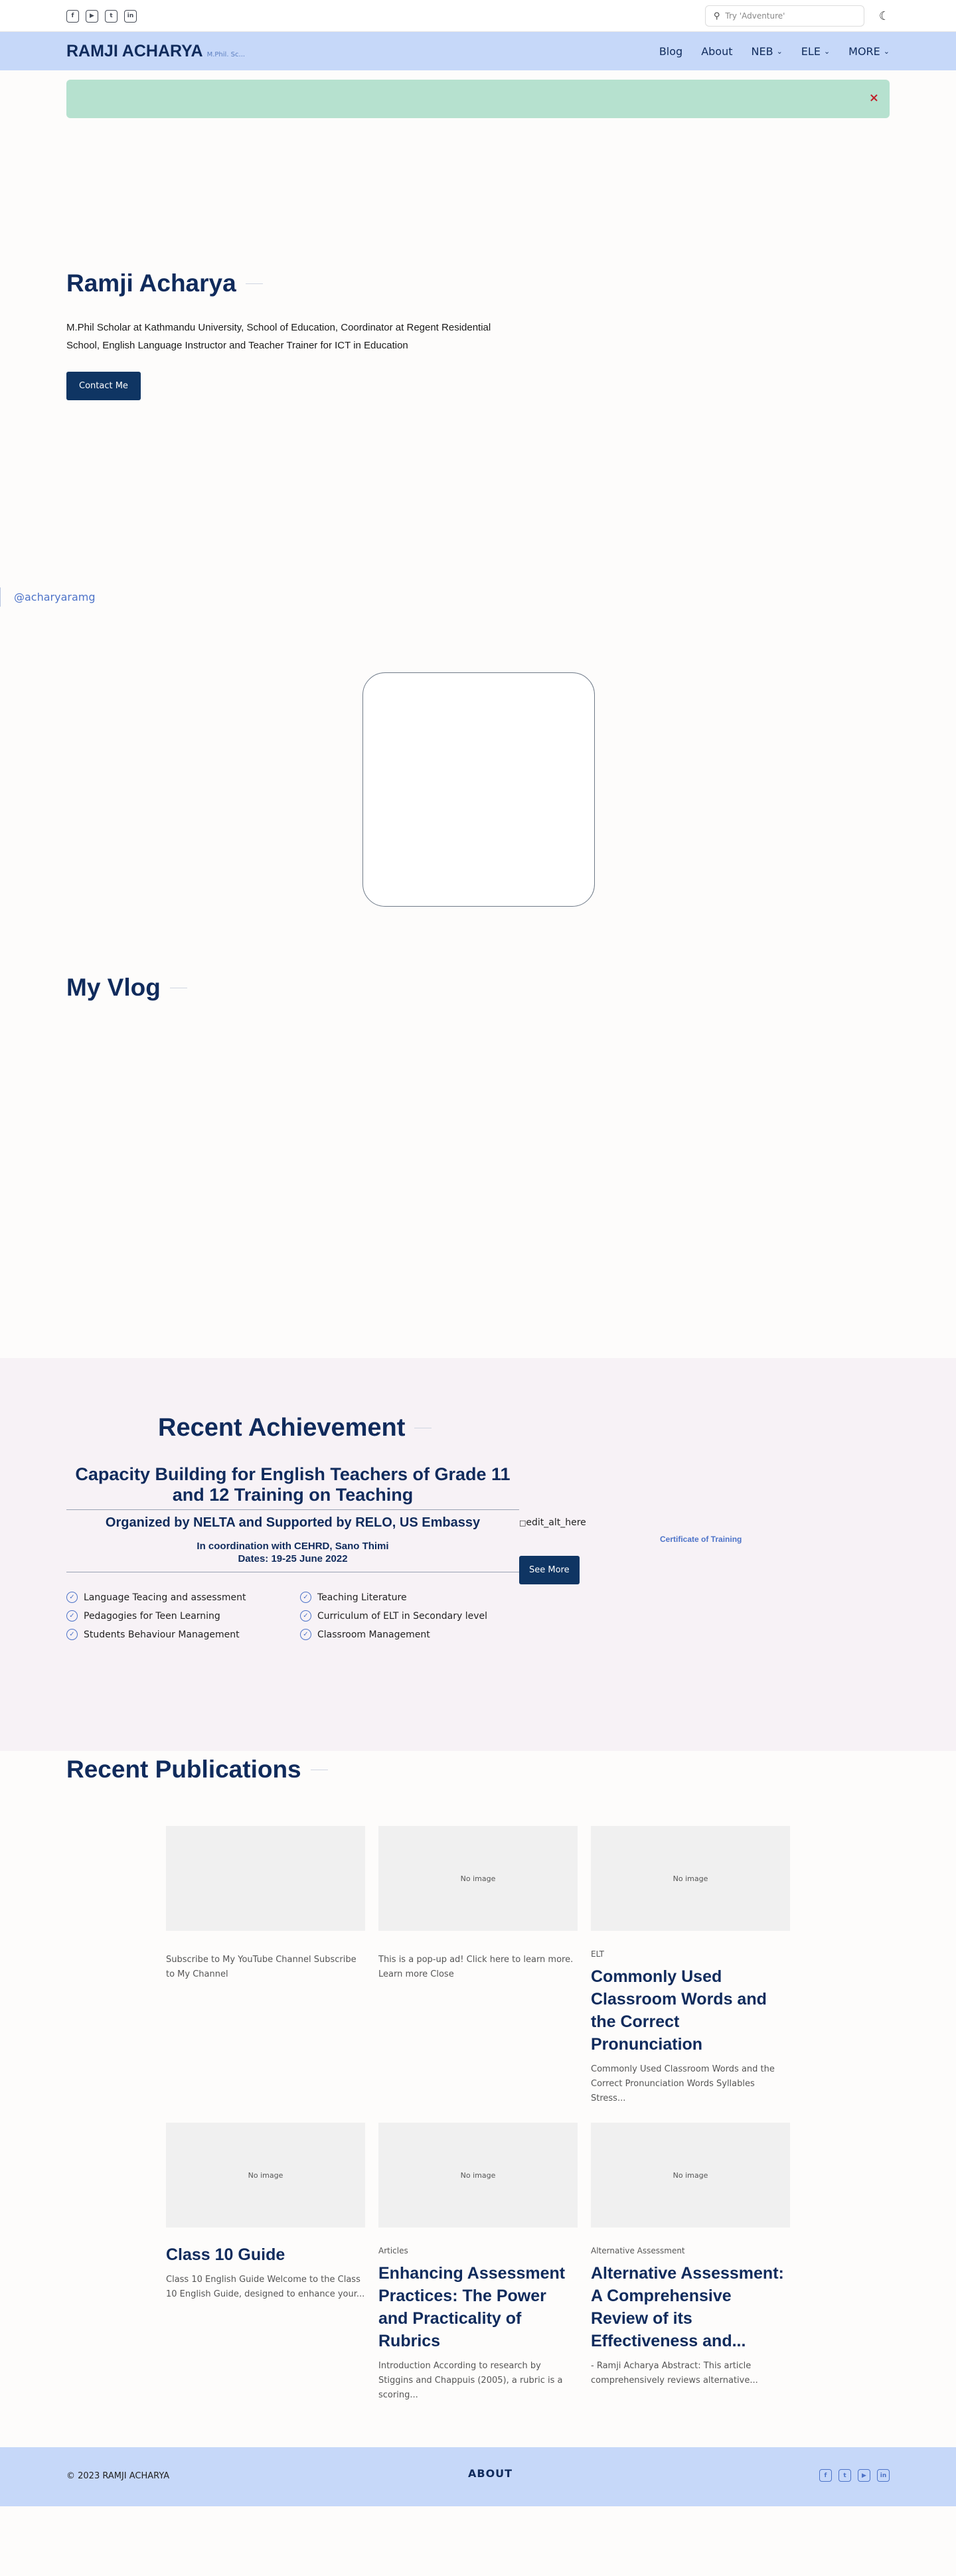 The image size is (956, 2576). I want to click on achievement-title: Recent Achievement, so click(282, 1428).